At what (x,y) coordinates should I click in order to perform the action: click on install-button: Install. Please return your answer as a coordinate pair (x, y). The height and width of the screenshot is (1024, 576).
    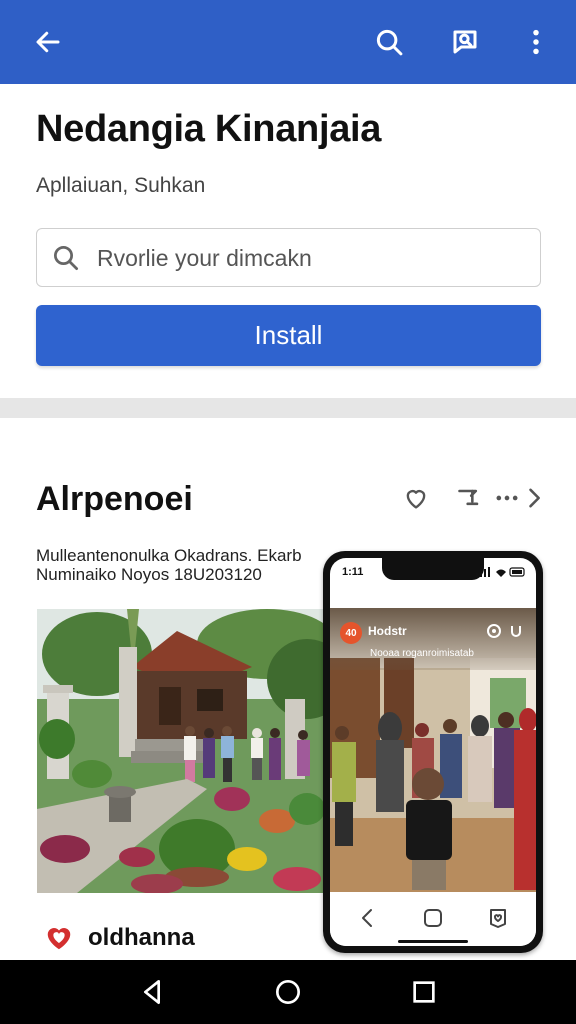
    Looking at the image, I should click on (288, 335).